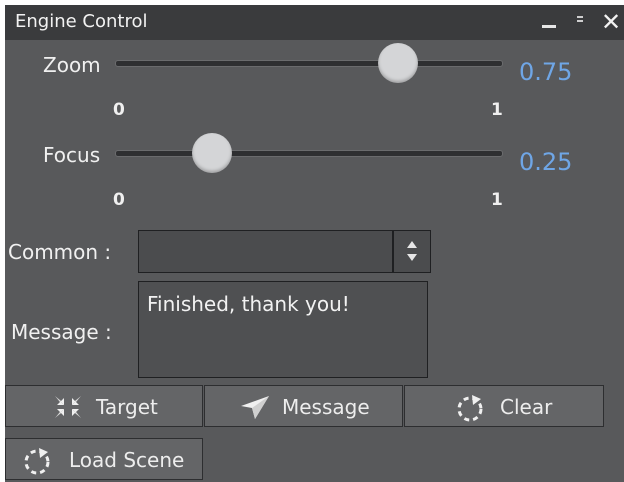 The width and height of the screenshot is (624, 482). What do you see at coordinates (398, 63) in the screenshot?
I see `zoom-slider-handle` at bounding box center [398, 63].